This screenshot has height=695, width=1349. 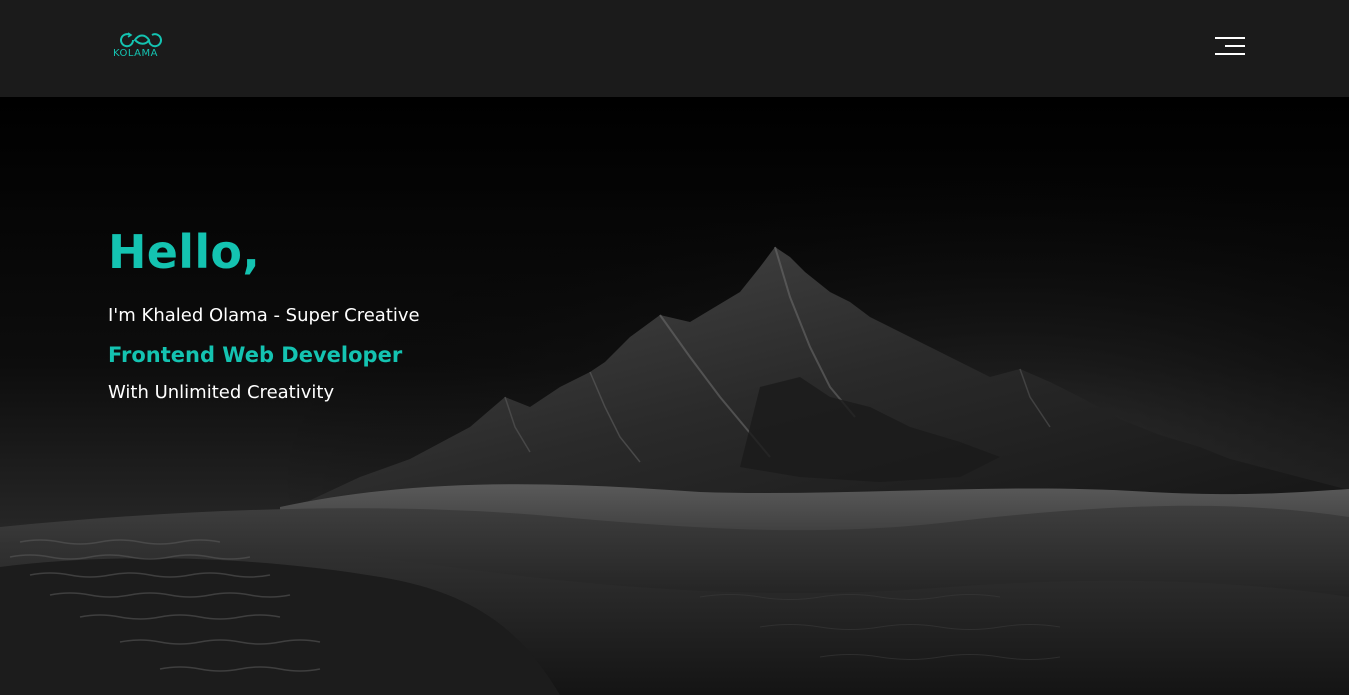 I want to click on hero-intro: I'm Khaled Olama - Super Creative, so click(x=264, y=315).